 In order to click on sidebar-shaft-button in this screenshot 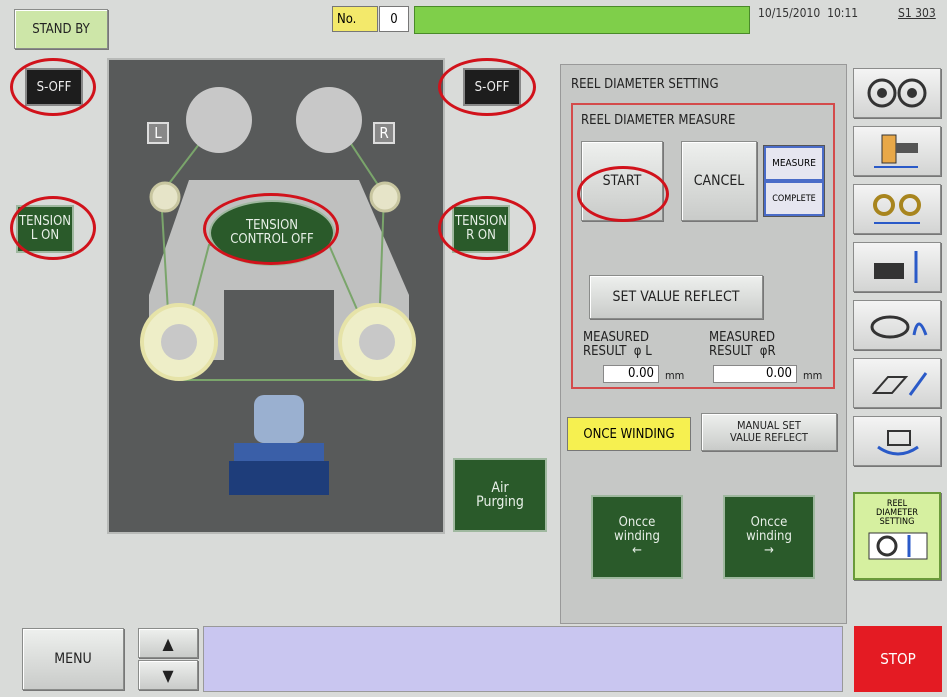, I will do `click(897, 151)`.